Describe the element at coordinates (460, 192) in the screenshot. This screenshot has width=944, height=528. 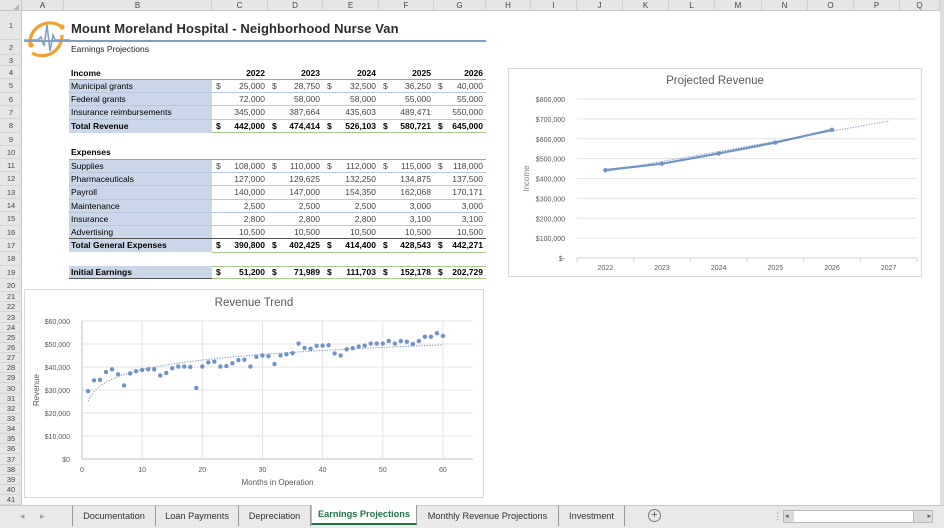
I see `expense-row-value: 170,171` at that location.